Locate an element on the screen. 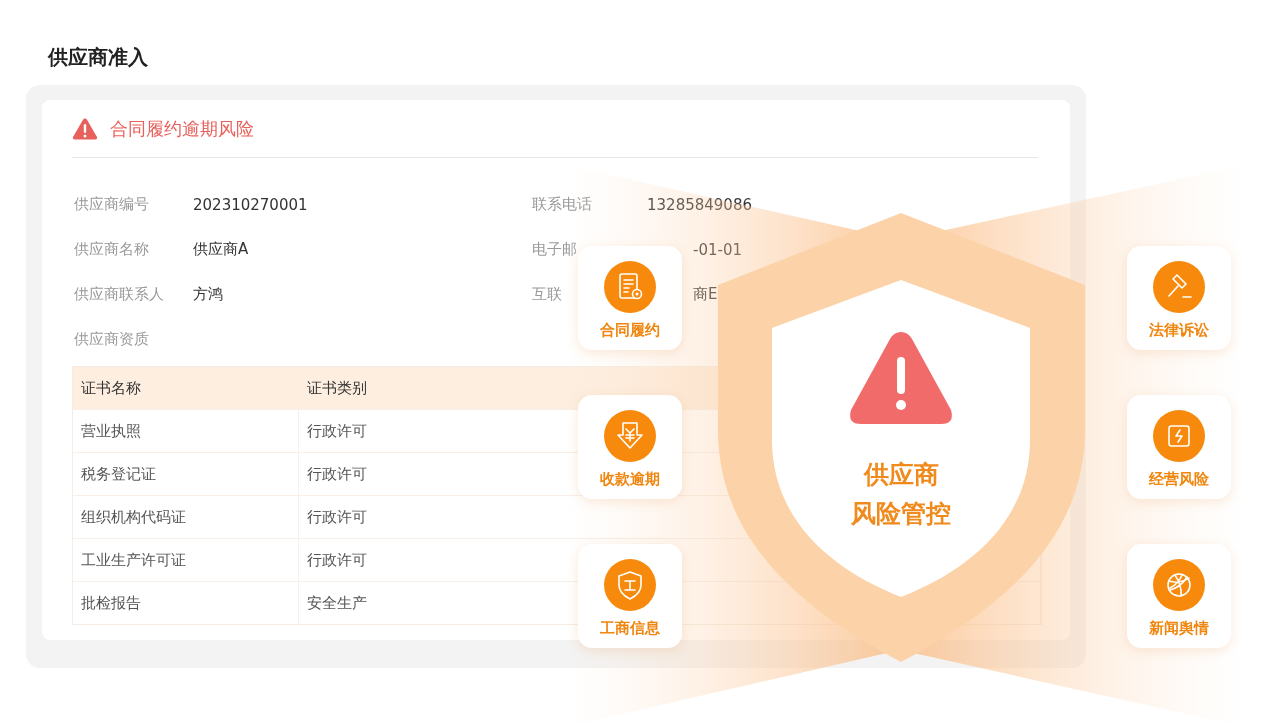 This screenshot has width=1280, height=727. field-value: 供应商A is located at coordinates (221, 249).